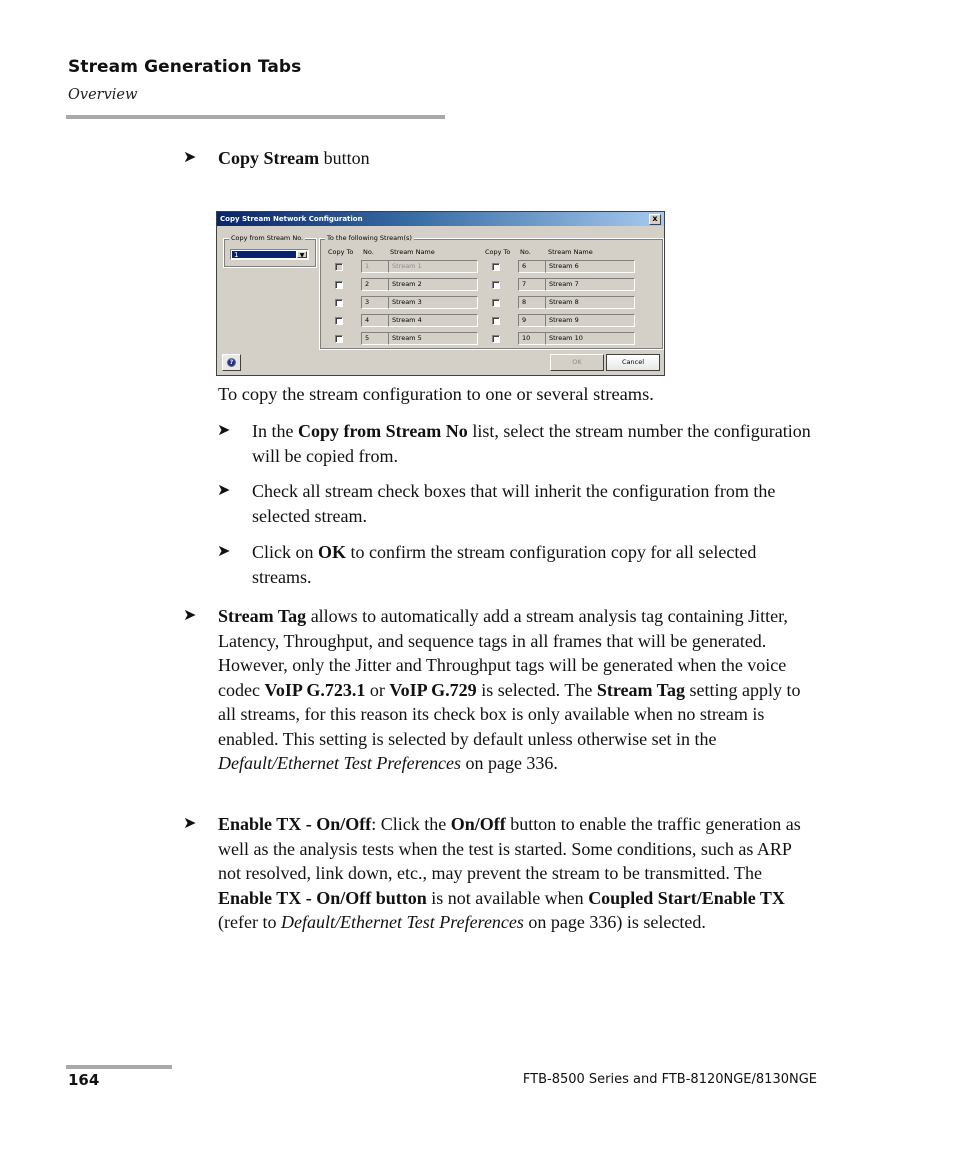  What do you see at coordinates (433, 284) in the screenshot?
I see `stream-name: Stream 2` at bounding box center [433, 284].